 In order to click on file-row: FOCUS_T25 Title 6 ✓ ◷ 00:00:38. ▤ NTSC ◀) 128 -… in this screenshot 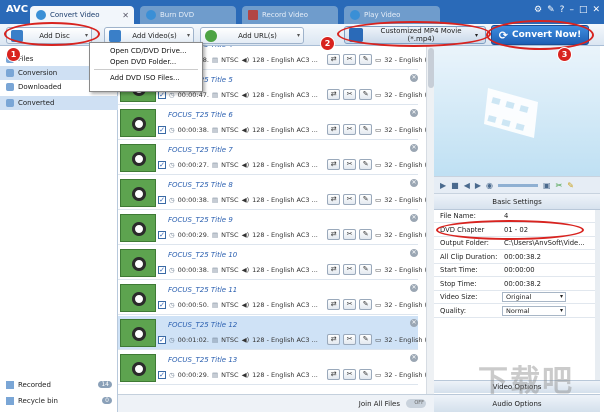, I will do `click(273, 123)`.